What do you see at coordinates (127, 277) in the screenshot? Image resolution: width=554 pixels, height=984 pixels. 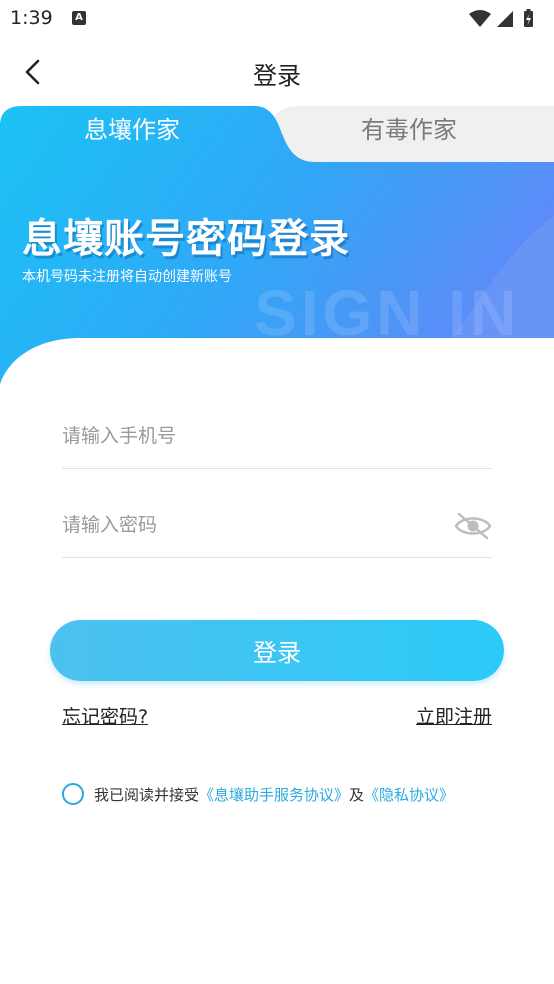 I see `banner-subtitle: 本机号码未注册将自动创建新账号` at bounding box center [127, 277].